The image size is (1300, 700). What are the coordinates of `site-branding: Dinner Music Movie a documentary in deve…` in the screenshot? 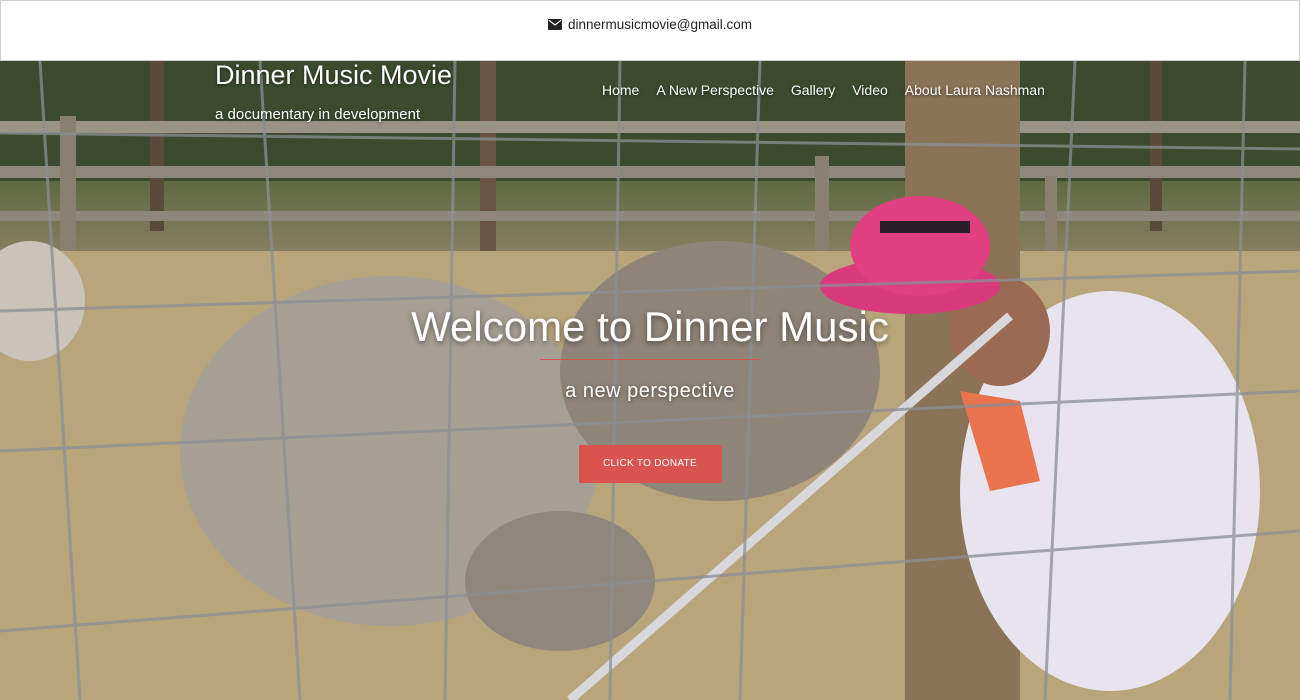 It's located at (333, 92).